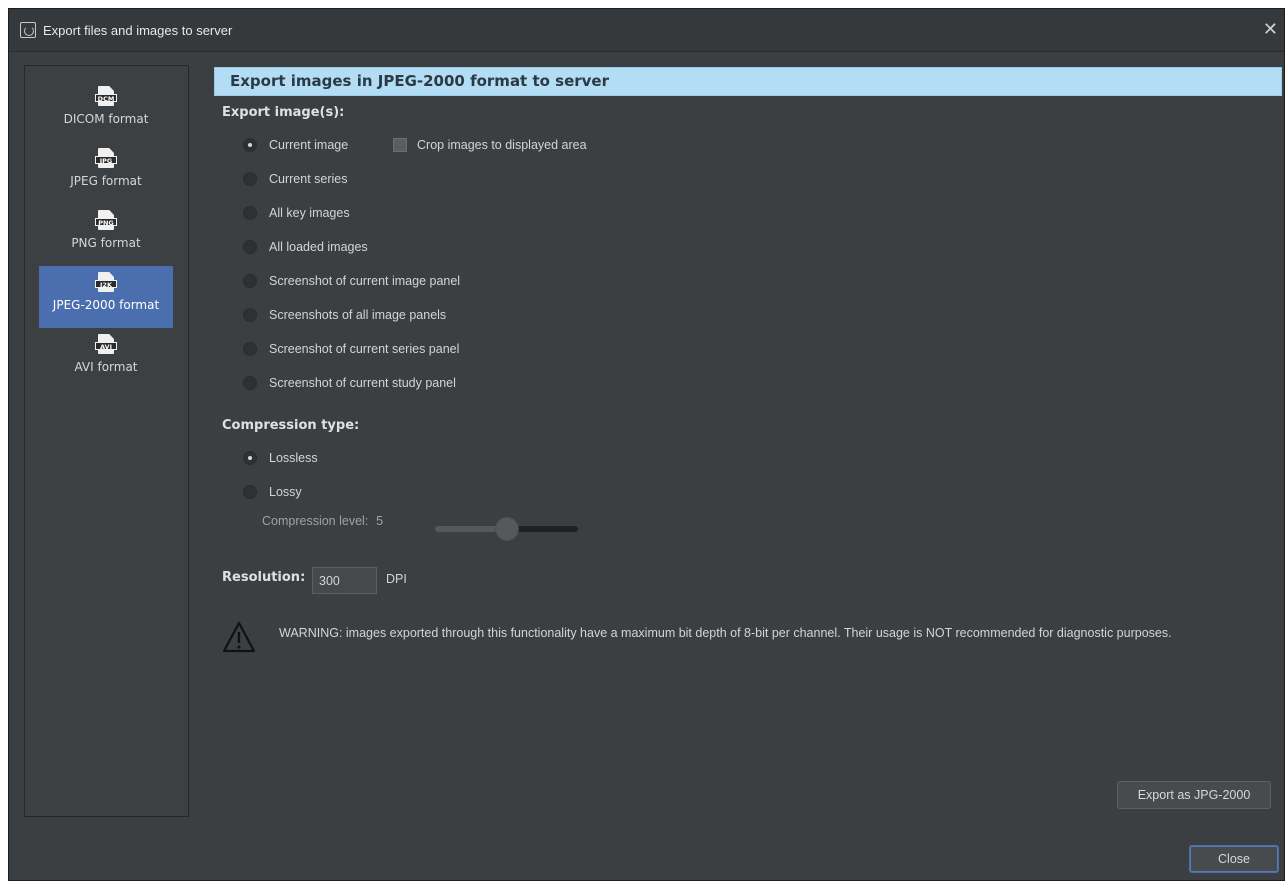 The width and height of the screenshot is (1285, 881). I want to click on close-button: Close, so click(1234, 859).